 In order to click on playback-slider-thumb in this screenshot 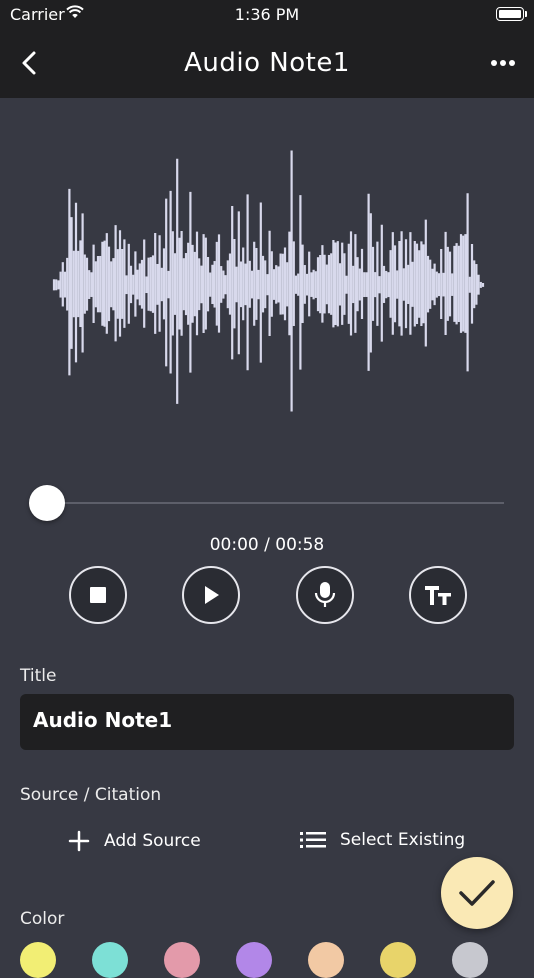, I will do `click(47, 503)`.